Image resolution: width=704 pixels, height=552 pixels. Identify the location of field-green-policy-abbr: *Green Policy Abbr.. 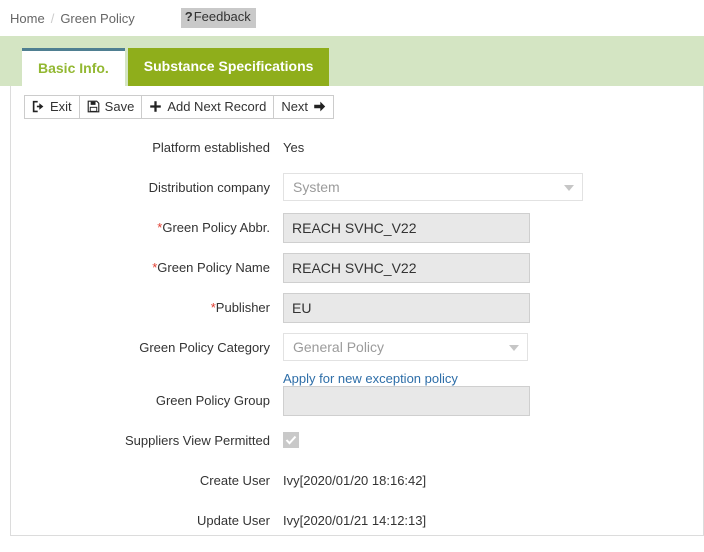
(357, 233).